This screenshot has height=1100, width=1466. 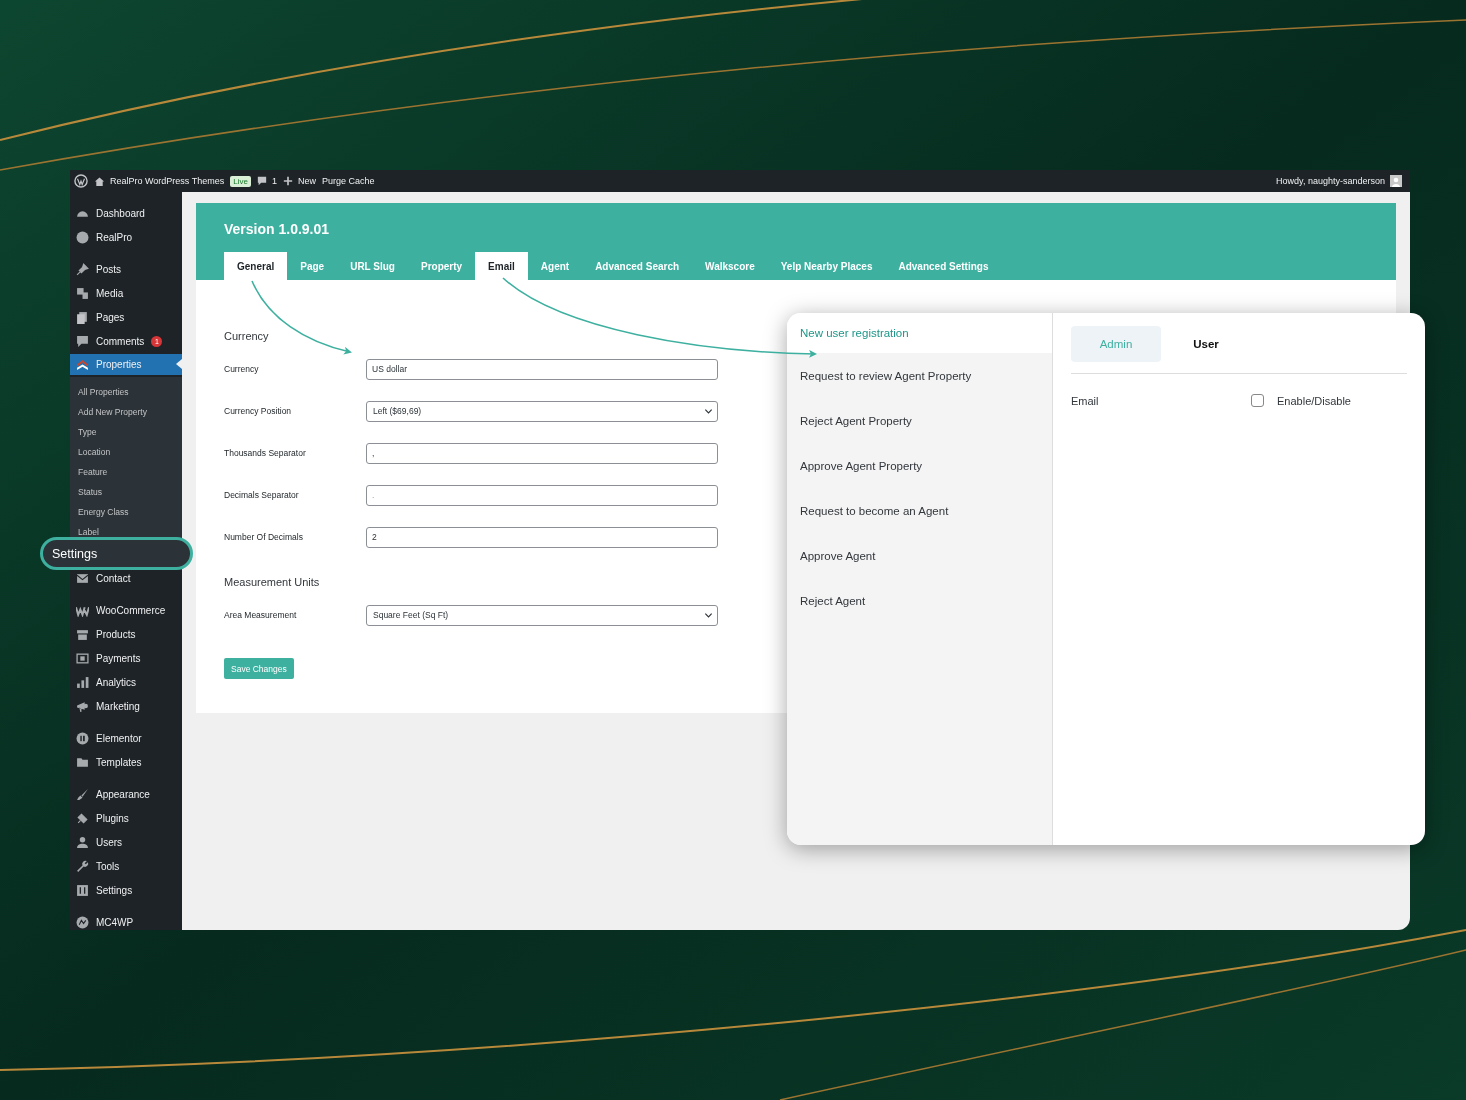 What do you see at coordinates (82, 794) in the screenshot?
I see `brush-icon` at bounding box center [82, 794].